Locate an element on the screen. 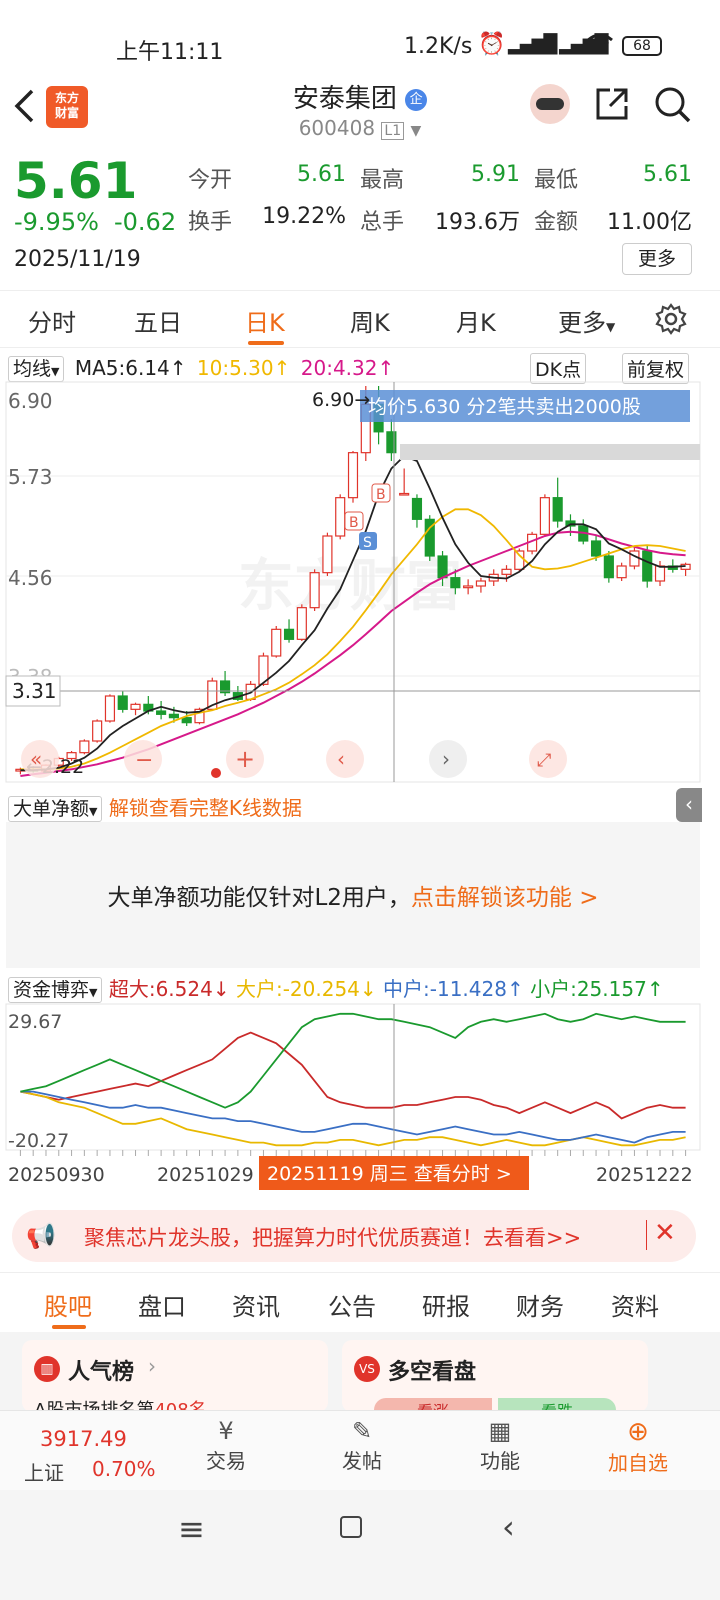 The image size is (720, 1600). scroll-left-button: « is located at coordinates (40, 759).